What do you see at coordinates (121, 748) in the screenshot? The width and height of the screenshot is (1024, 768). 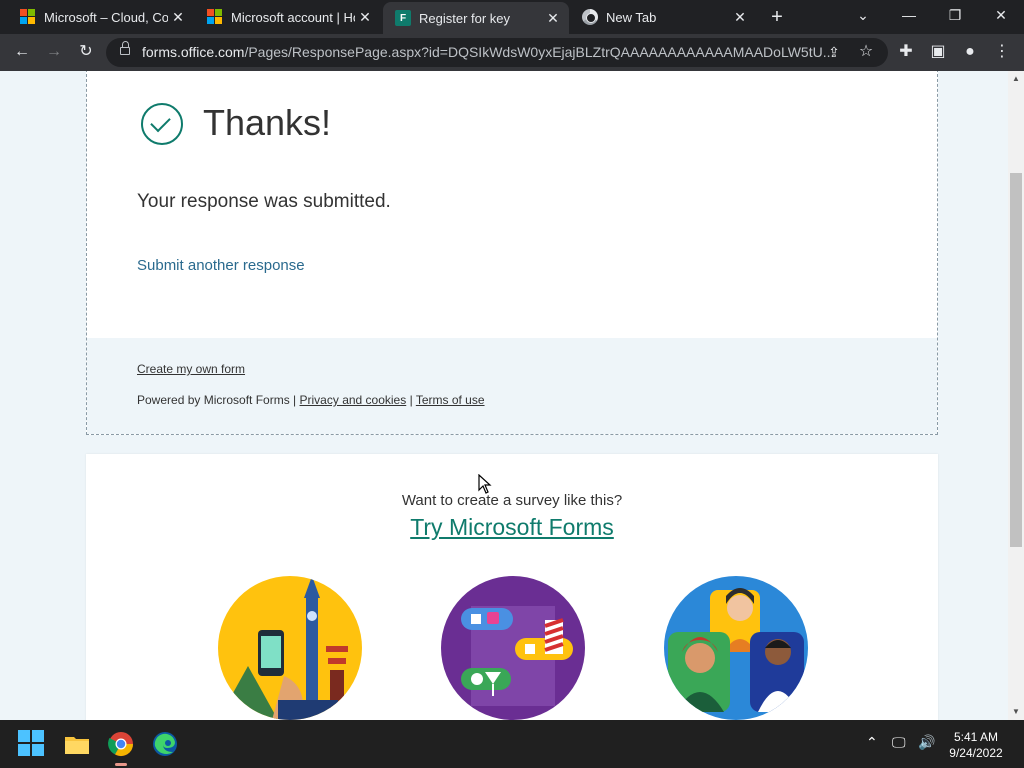 I see `chrome-taskbar-icon` at bounding box center [121, 748].